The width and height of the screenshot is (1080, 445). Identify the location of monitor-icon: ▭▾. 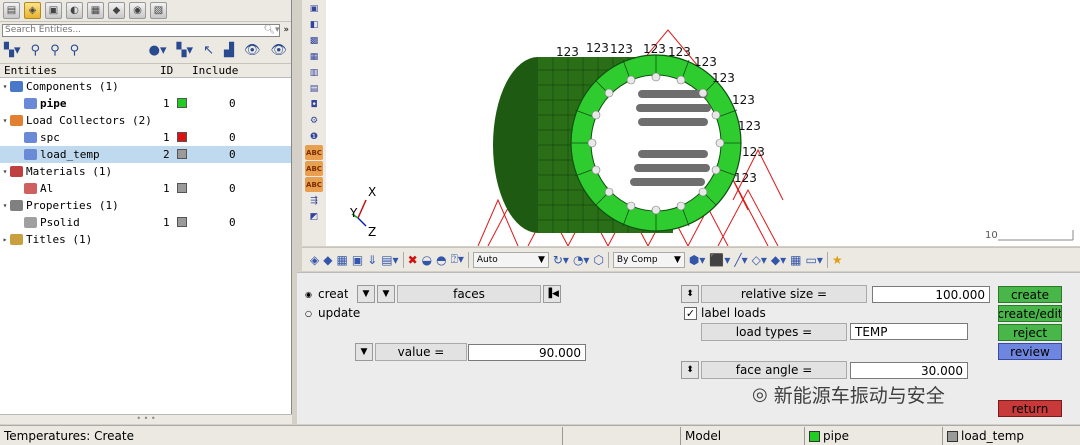
(814, 260).